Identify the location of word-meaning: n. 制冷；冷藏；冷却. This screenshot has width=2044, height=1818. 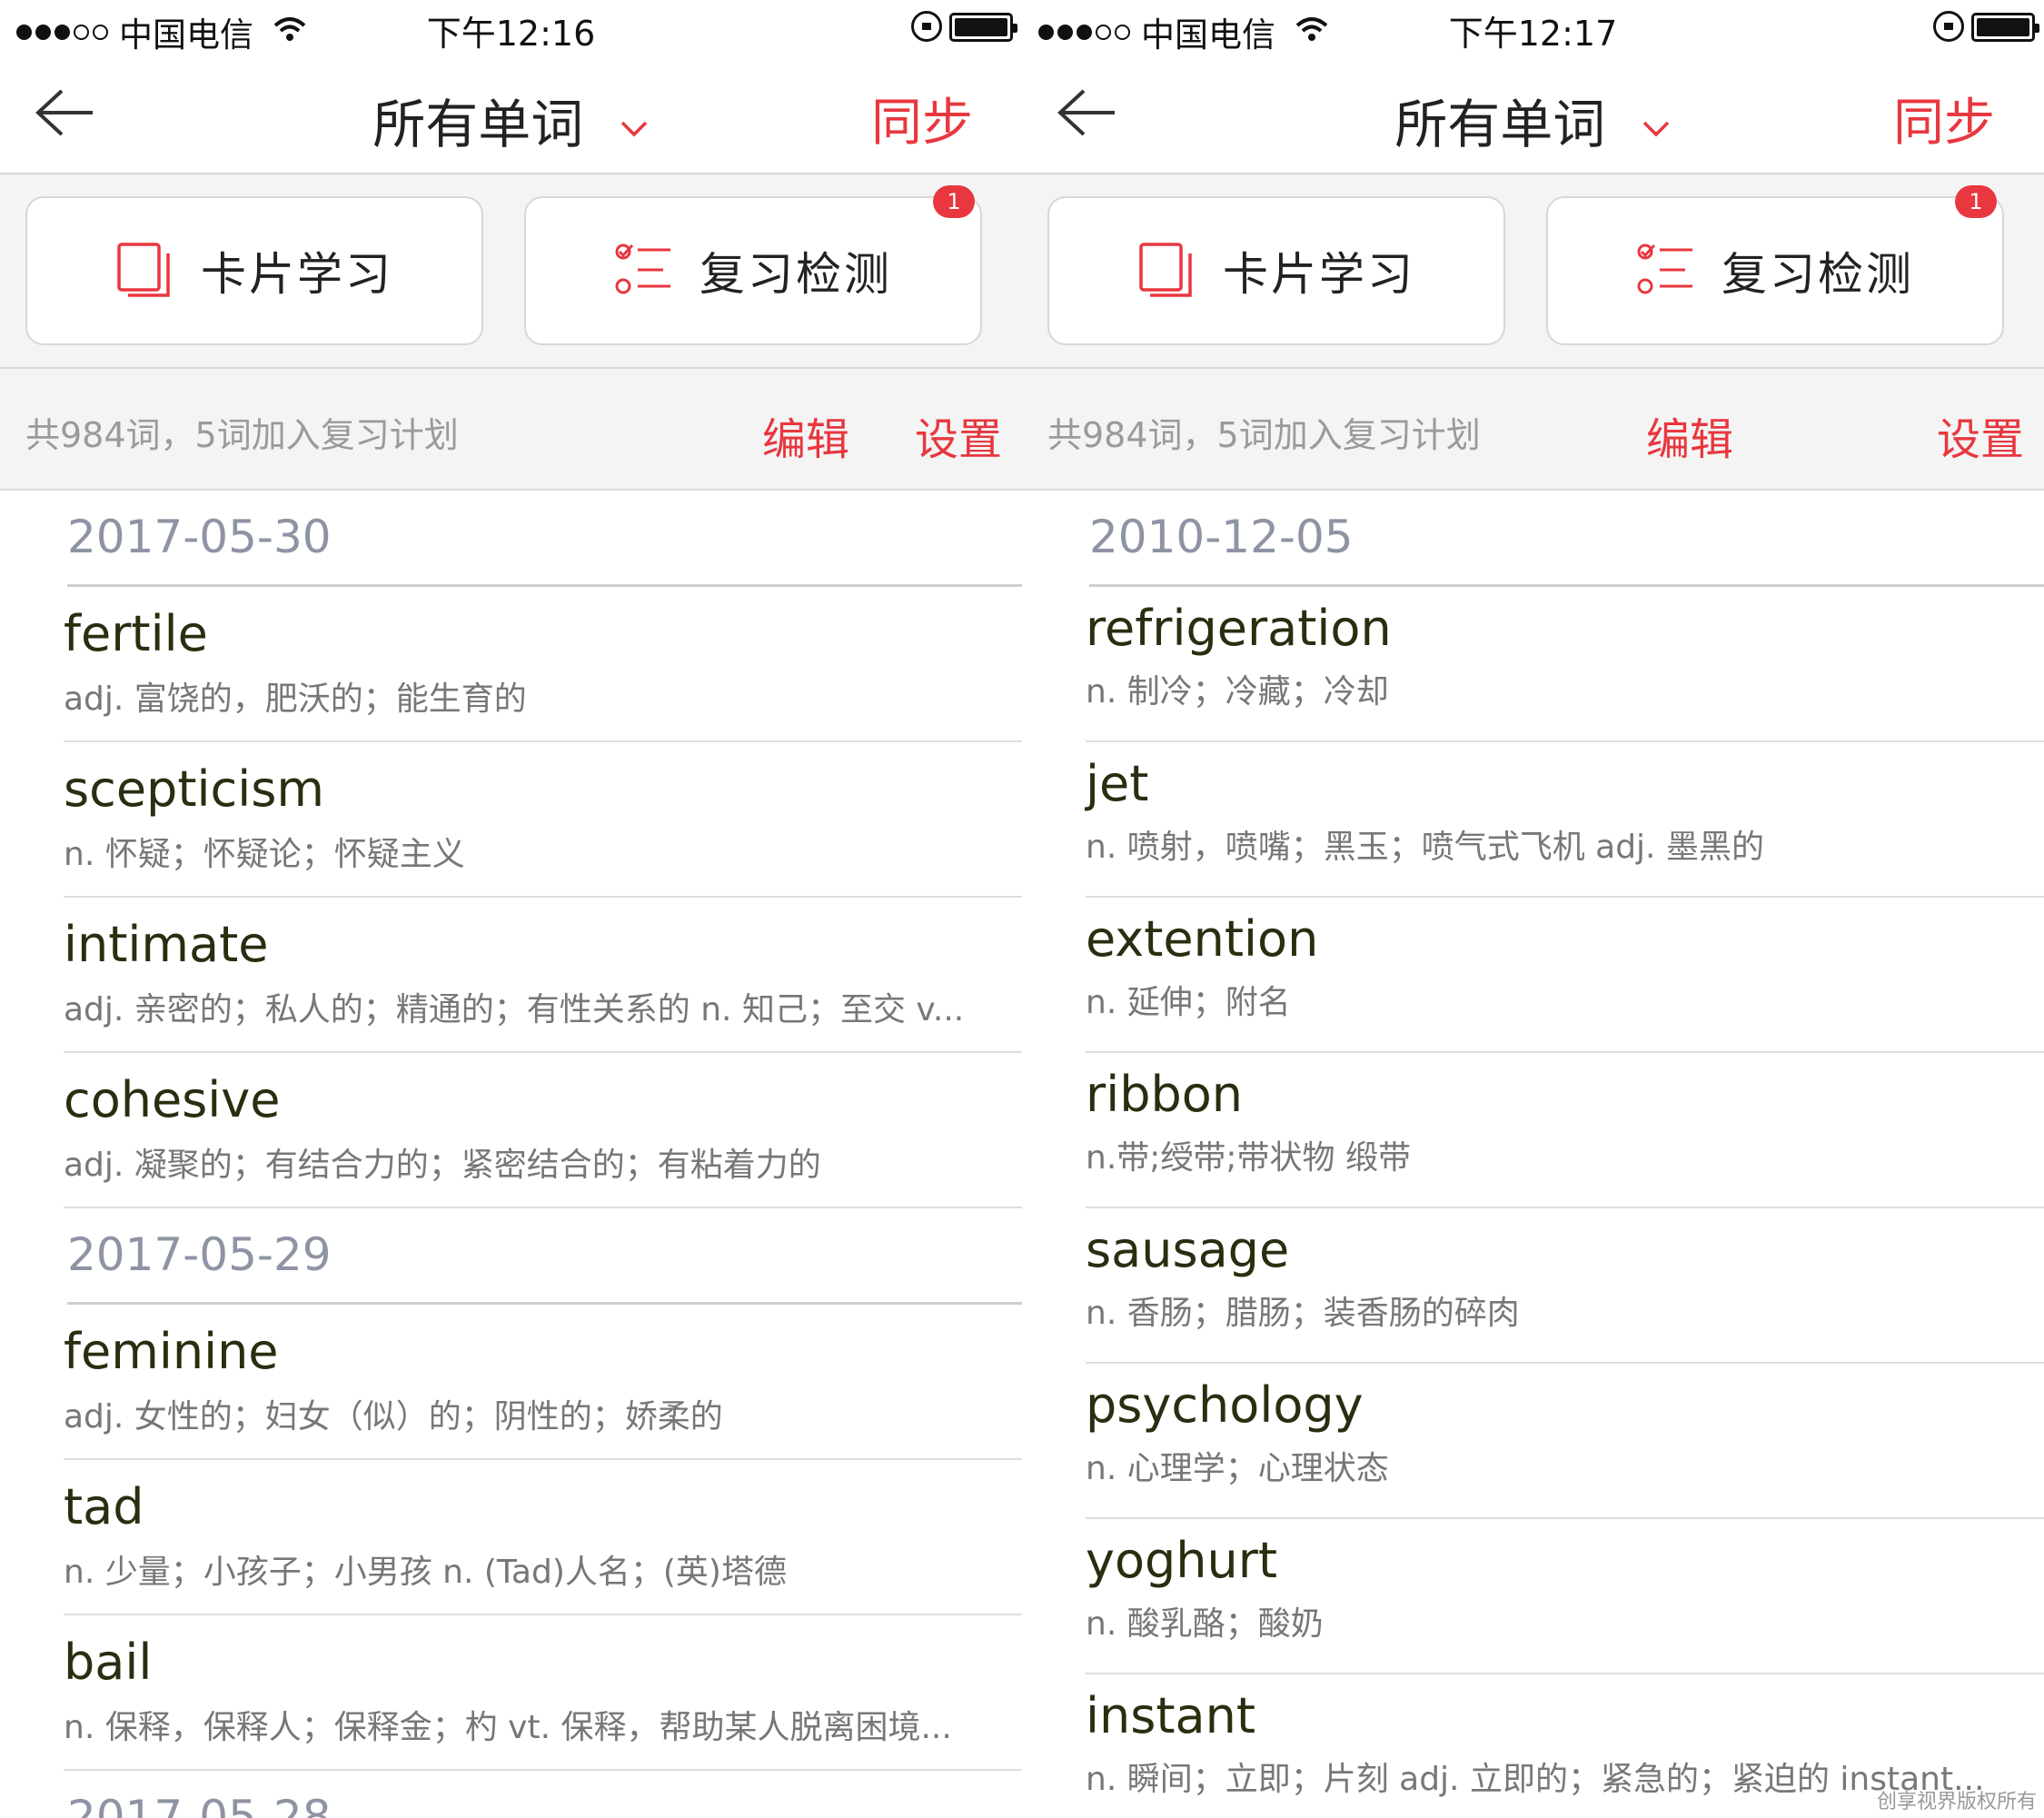
(1237, 691).